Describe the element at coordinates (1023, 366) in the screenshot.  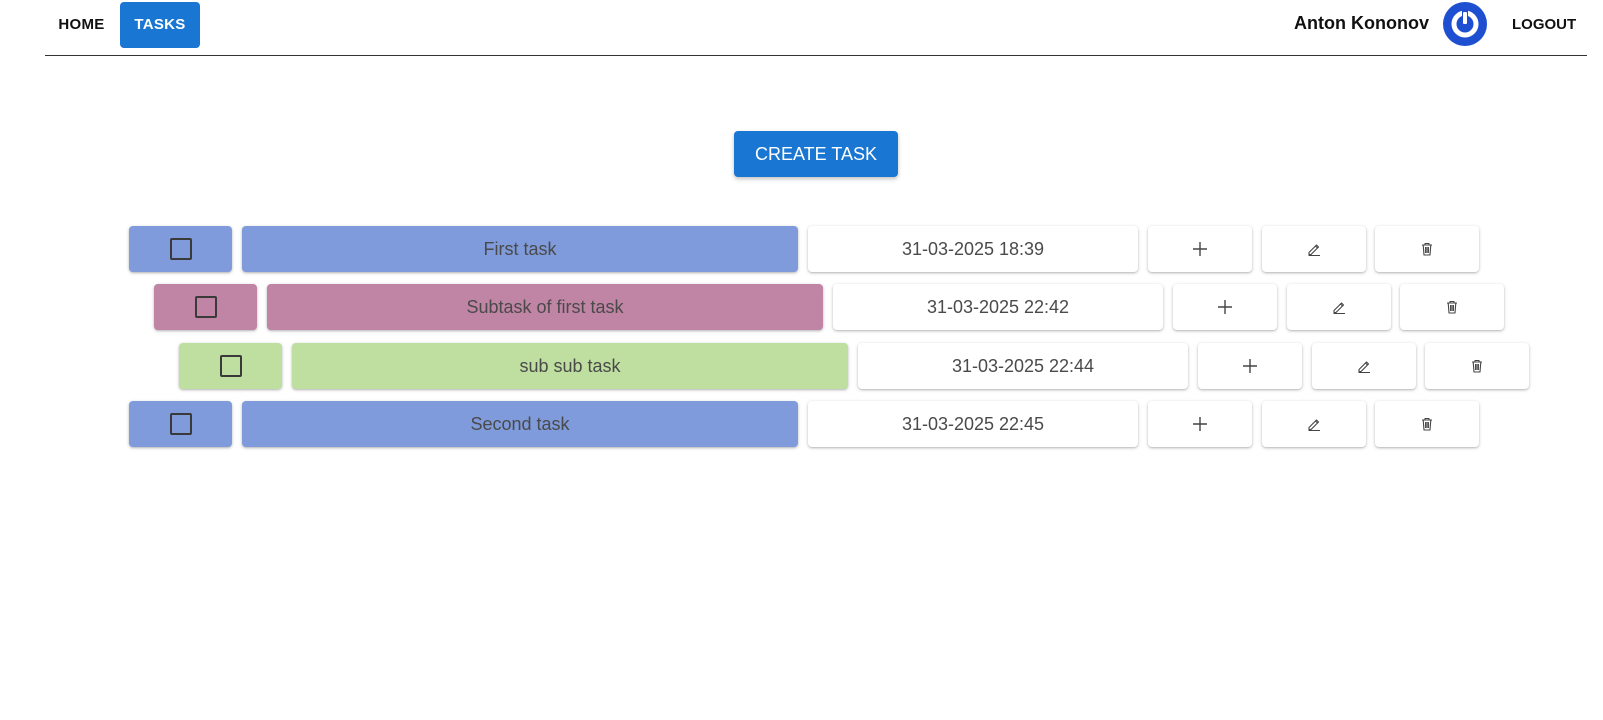
I see `task-date: 31-03-2025 22:44` at that location.